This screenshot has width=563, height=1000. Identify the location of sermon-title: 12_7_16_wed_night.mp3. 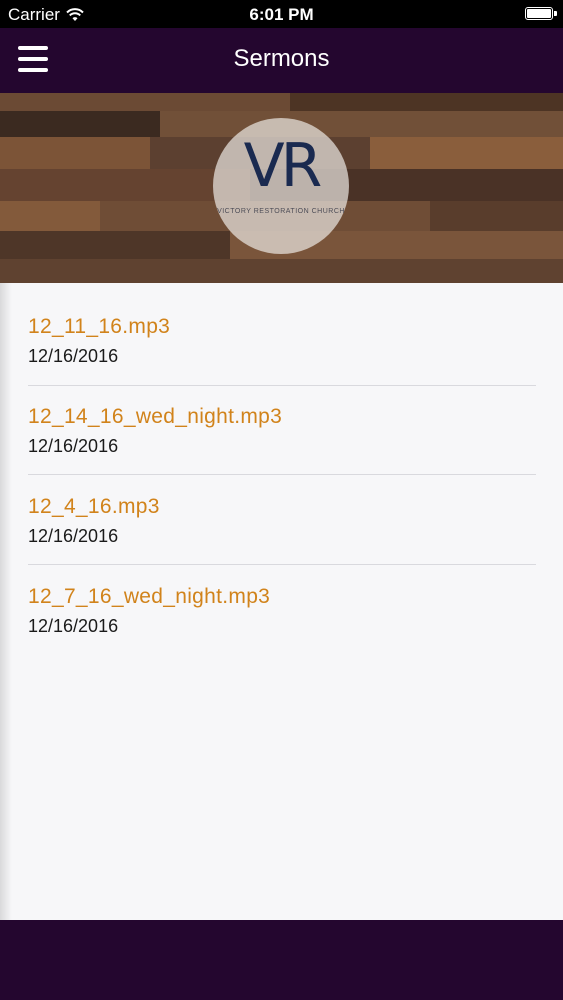
(149, 596).